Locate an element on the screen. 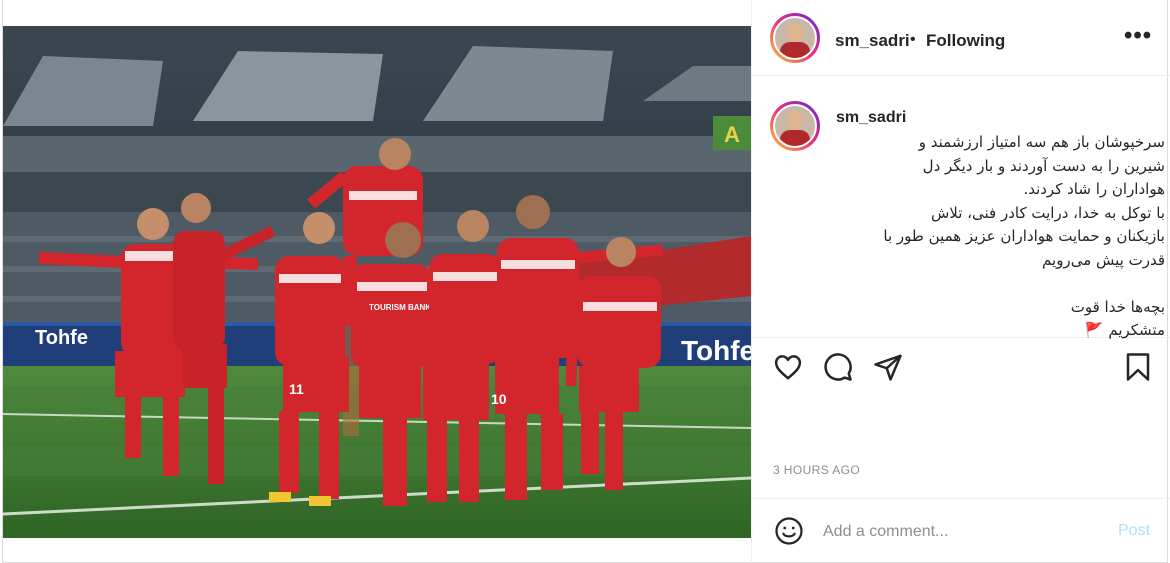 Image resolution: width=1170 pixels, height=563 pixels. post-comment-button: Post is located at coordinates (1134, 531).